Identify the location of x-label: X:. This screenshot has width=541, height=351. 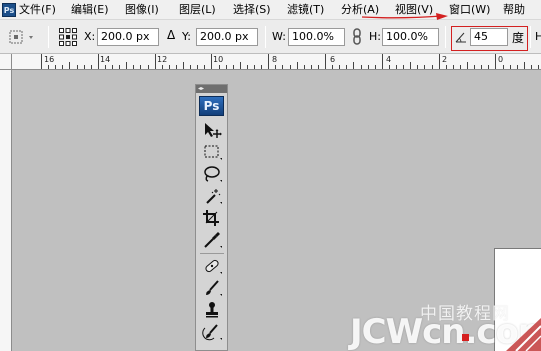
(90, 36).